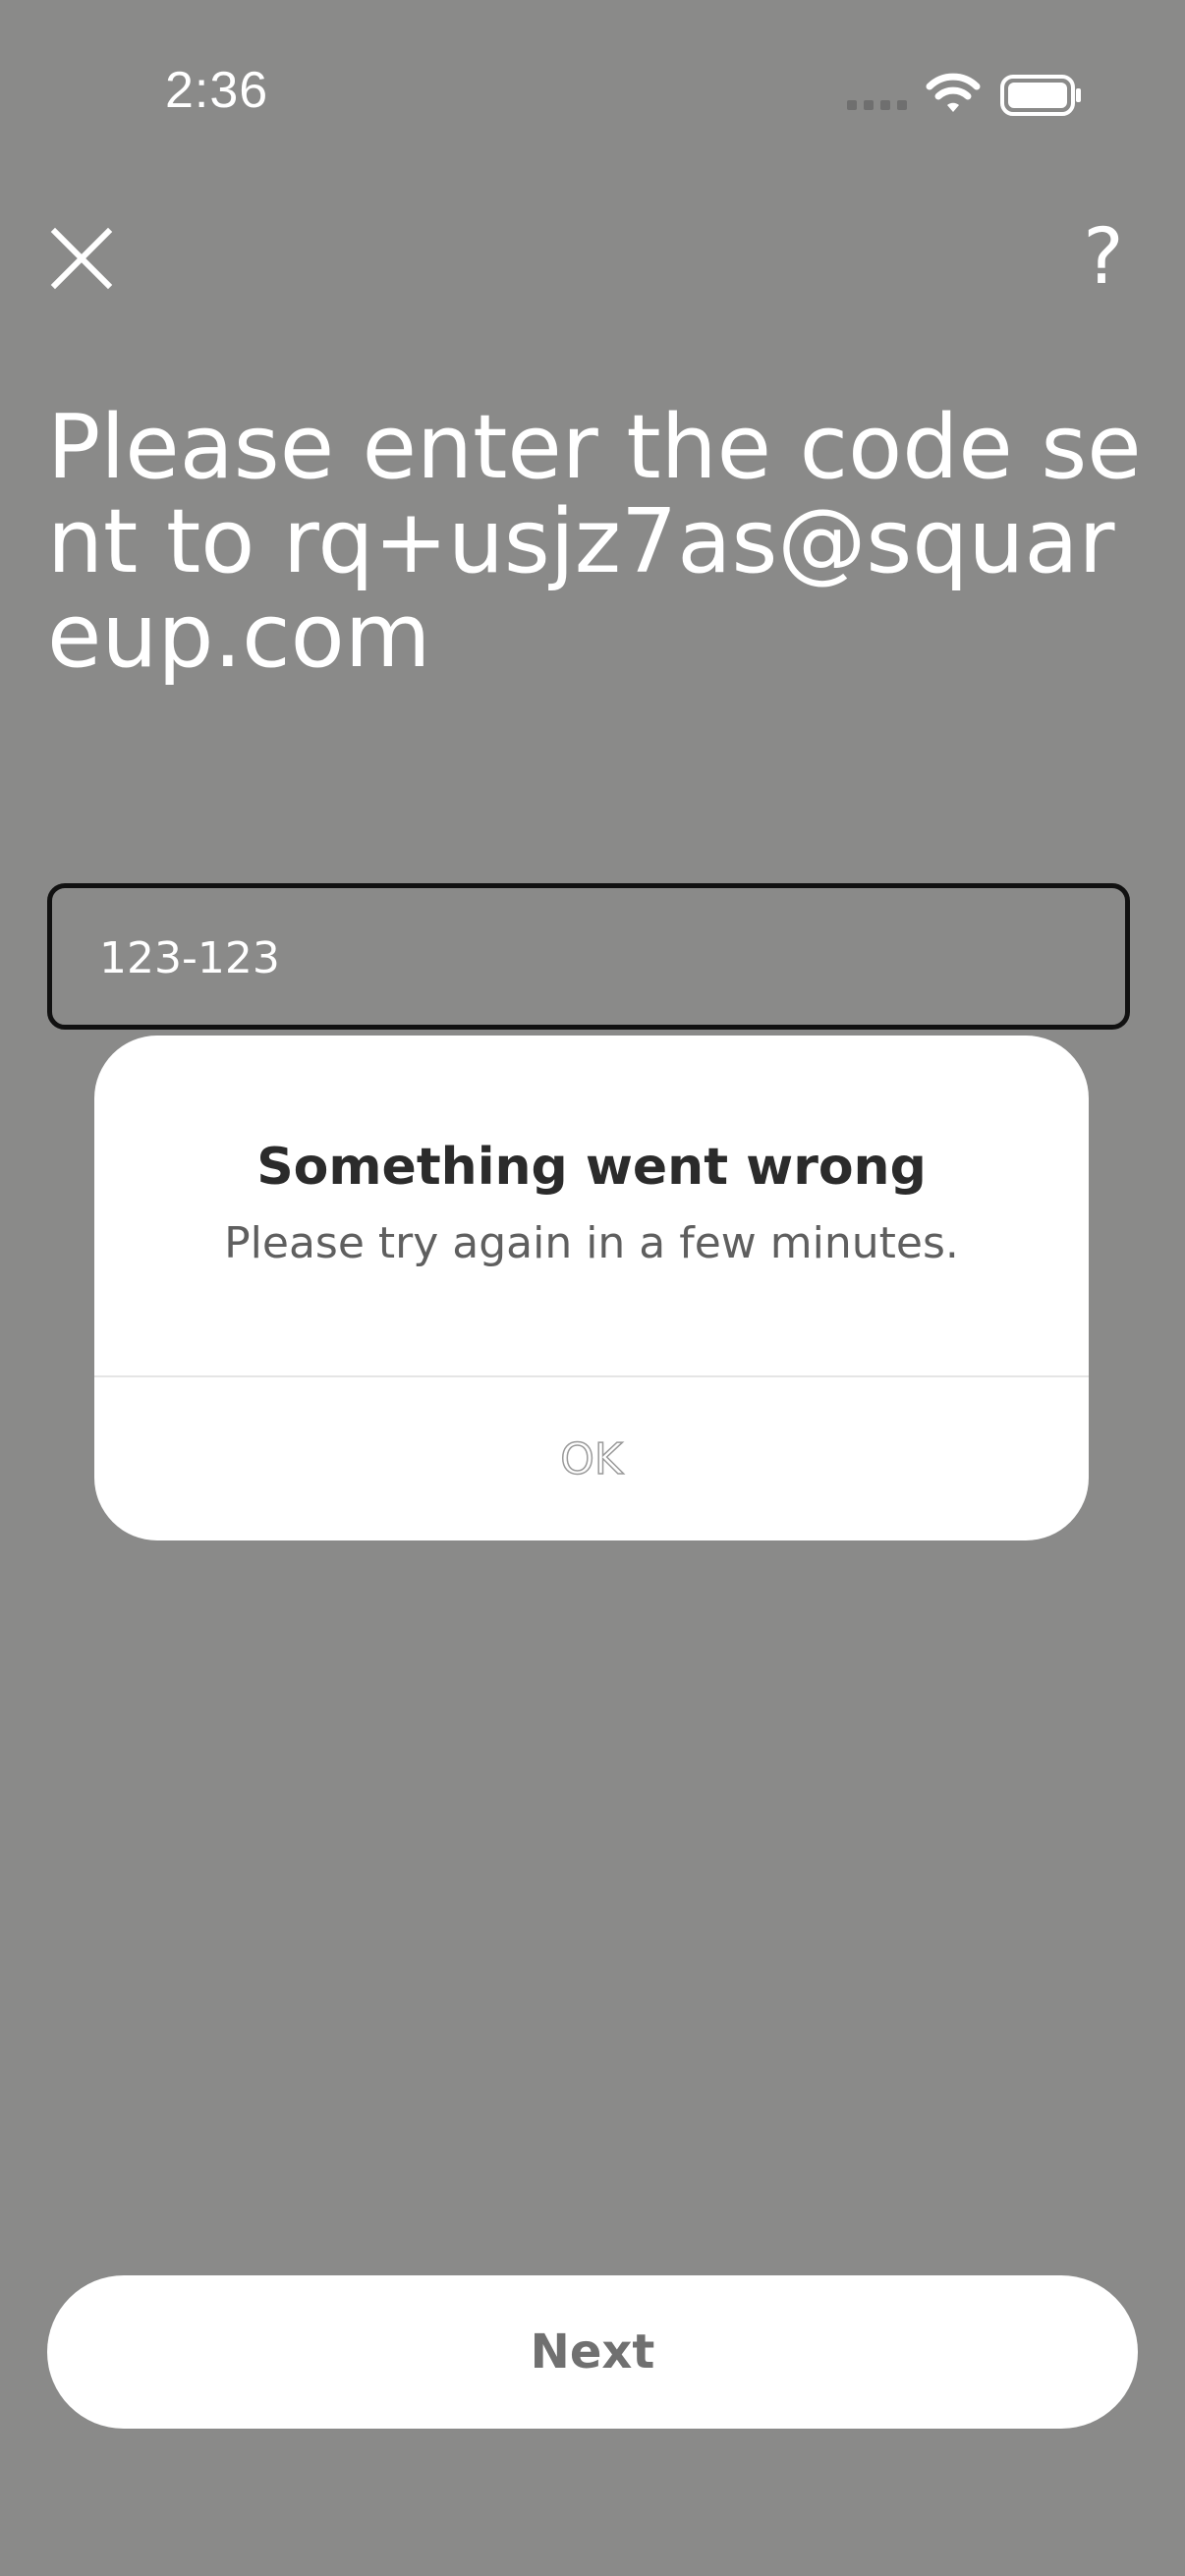 The height and width of the screenshot is (2576, 1185). What do you see at coordinates (877, 105) in the screenshot?
I see `cellular-signal-icon` at bounding box center [877, 105].